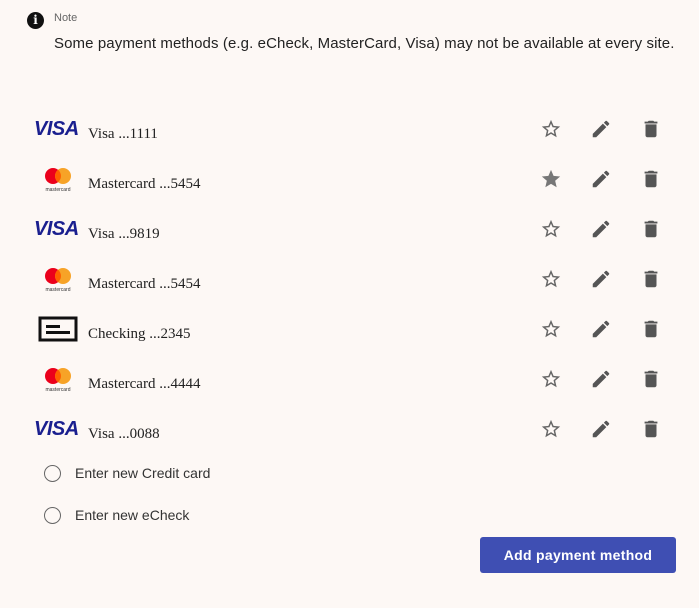 The image size is (699, 608). Describe the element at coordinates (123, 134) in the screenshot. I see `payment-method-label: Visa ...1111` at that location.